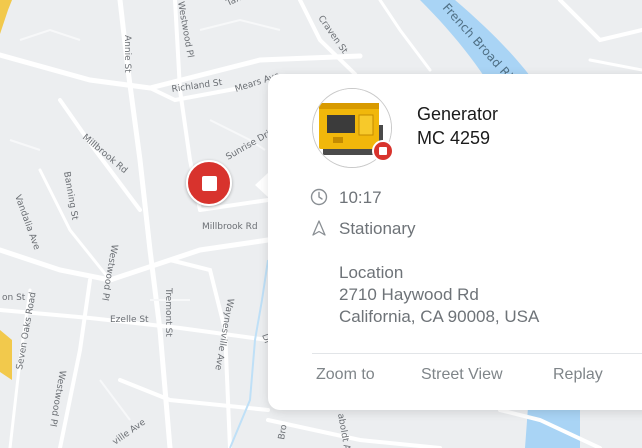 The height and width of the screenshot is (448, 642). I want to click on street-label: Millbrook Rd, so click(230, 227).